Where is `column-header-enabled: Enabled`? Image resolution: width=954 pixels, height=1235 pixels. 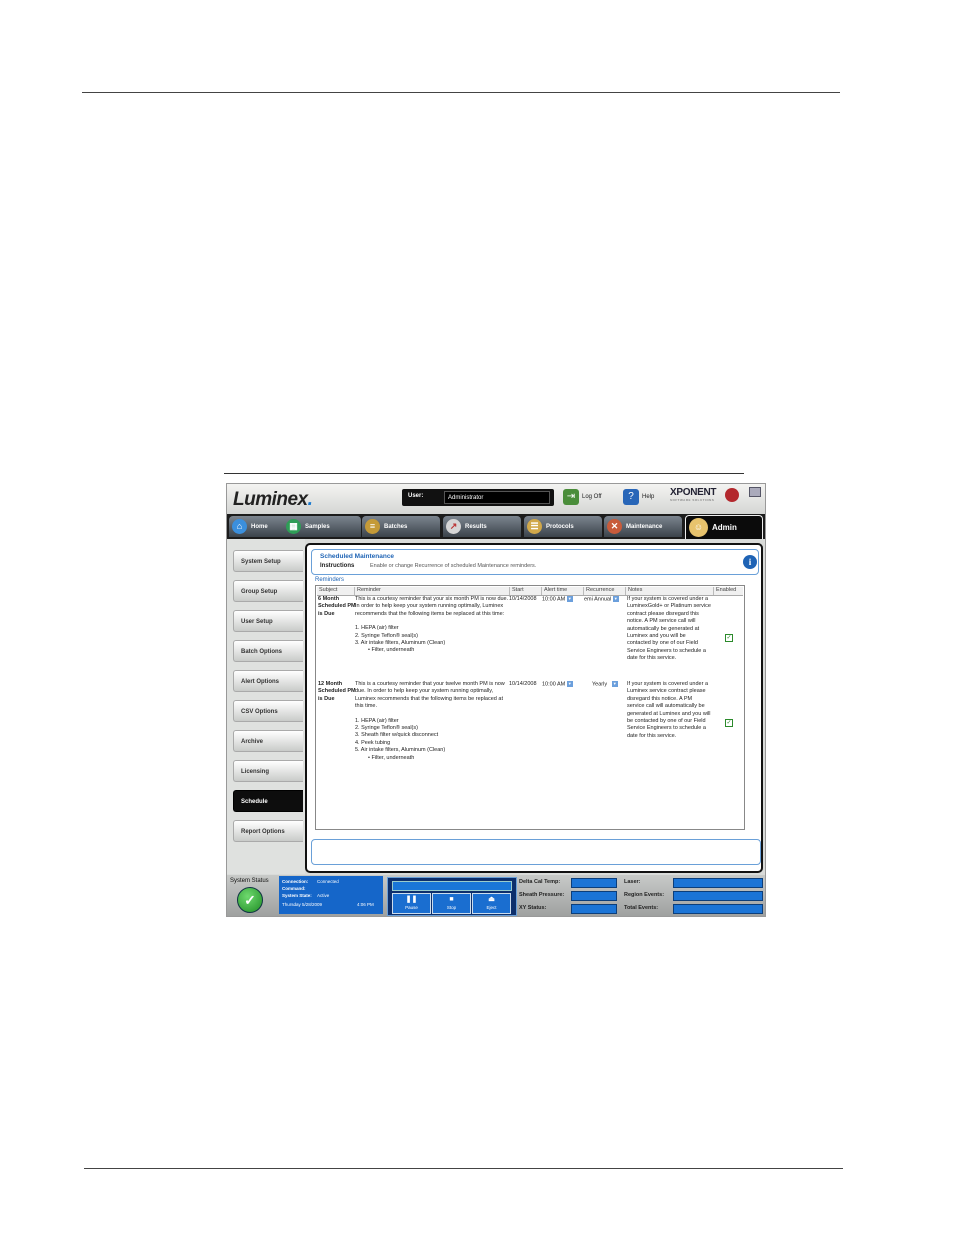
column-header-enabled: Enabled is located at coordinates (729, 591).